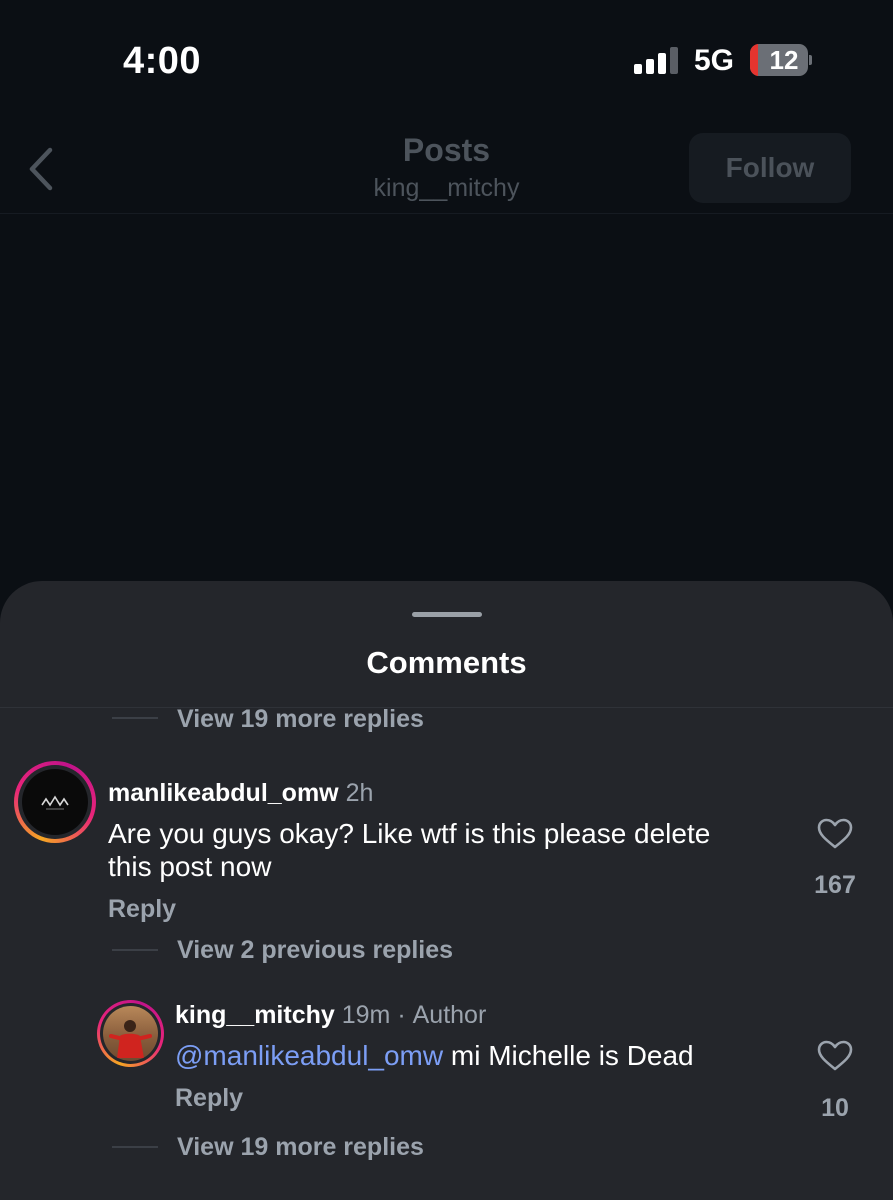 This screenshot has width=893, height=1200. Describe the element at coordinates (714, 60) in the screenshot. I see `network-type: 5G` at that location.